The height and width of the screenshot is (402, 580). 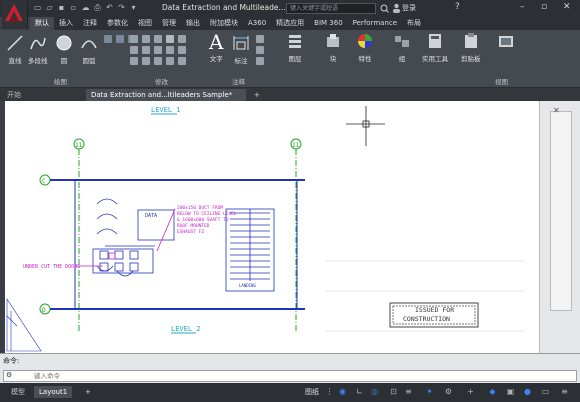 I want to click on ribbon-tab-5: 管理, so click(x=169, y=23).